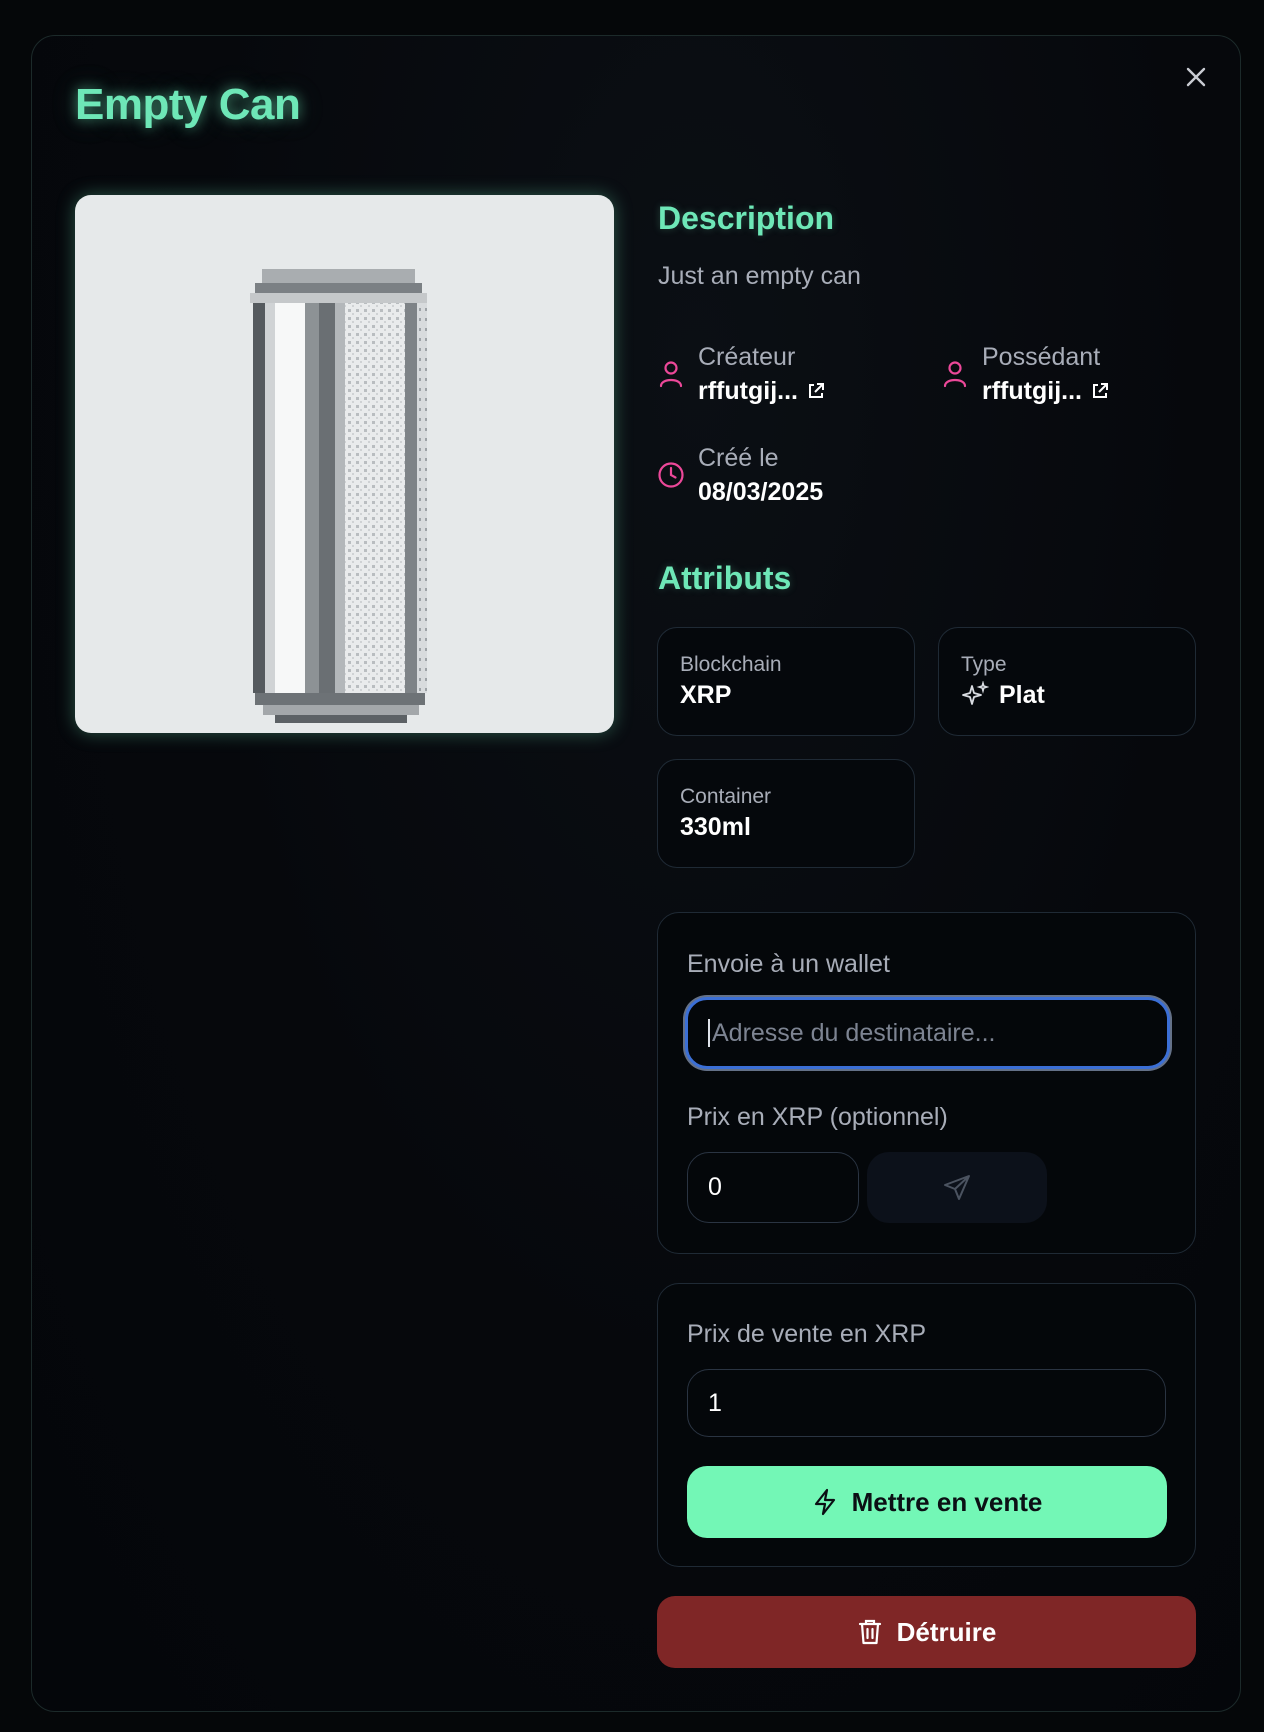 The width and height of the screenshot is (1264, 1732). What do you see at coordinates (1022, 695) in the screenshot?
I see `attribute-value: Plat` at bounding box center [1022, 695].